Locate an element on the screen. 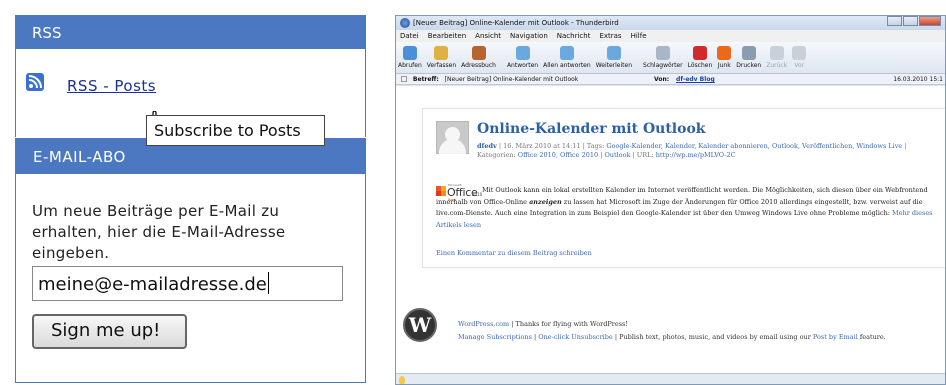  loeschen-button: Löschen is located at coordinates (700, 59).